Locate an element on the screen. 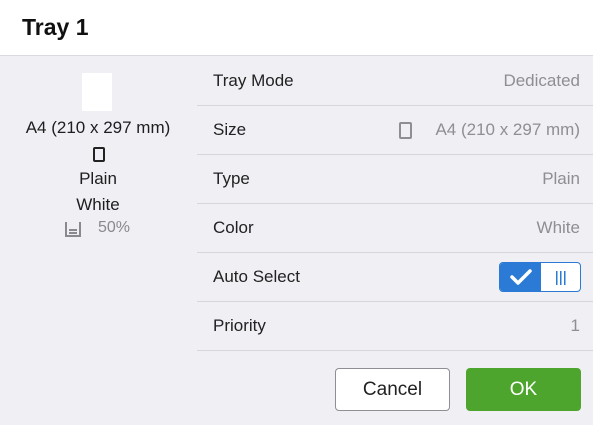 Image resolution: width=593 pixels, height=425 pixels. type-value: Plain is located at coordinates (561, 178).